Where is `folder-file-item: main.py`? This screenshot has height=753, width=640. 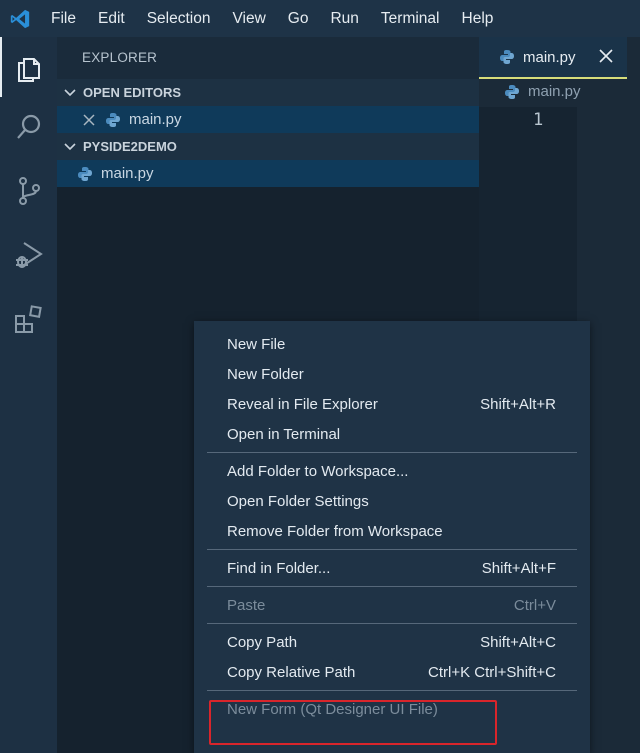 folder-file-item: main.py is located at coordinates (268, 173).